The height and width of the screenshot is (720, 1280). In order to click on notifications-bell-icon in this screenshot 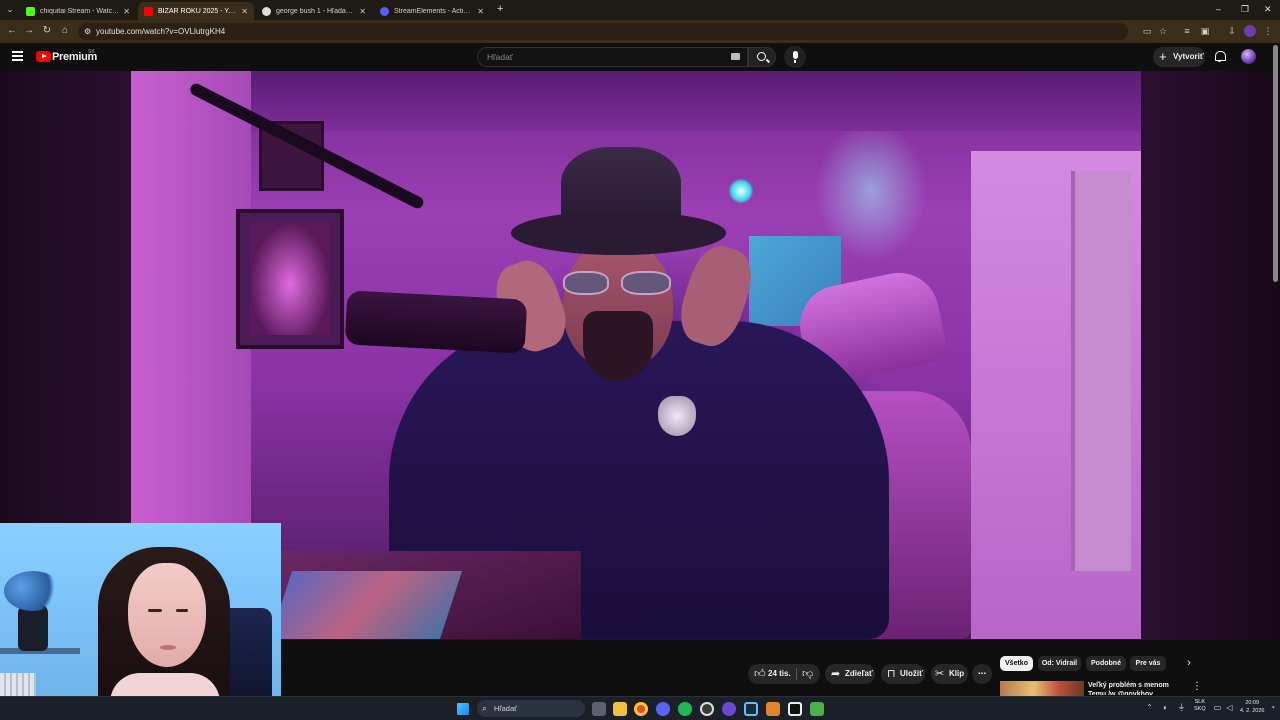, I will do `click(1220, 56)`.